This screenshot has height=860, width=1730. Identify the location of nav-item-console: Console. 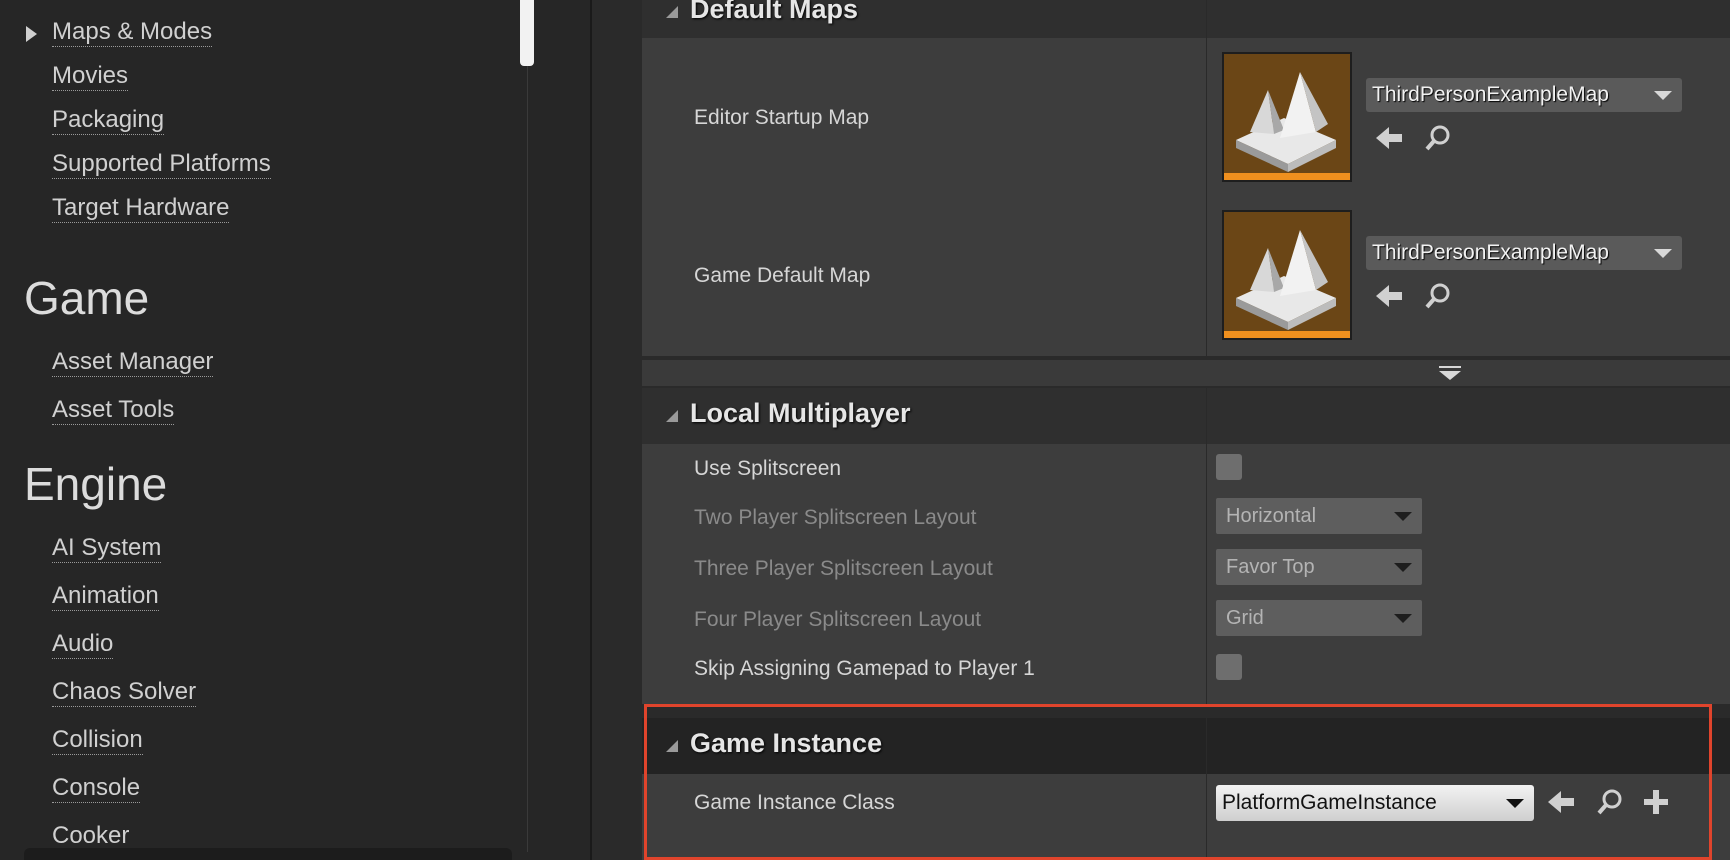
(96, 788).